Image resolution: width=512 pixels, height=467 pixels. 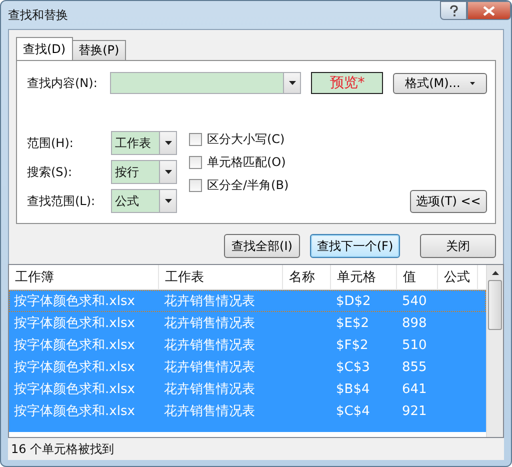 What do you see at coordinates (414, 345) in the screenshot?
I see `table-cell: 510` at bounding box center [414, 345].